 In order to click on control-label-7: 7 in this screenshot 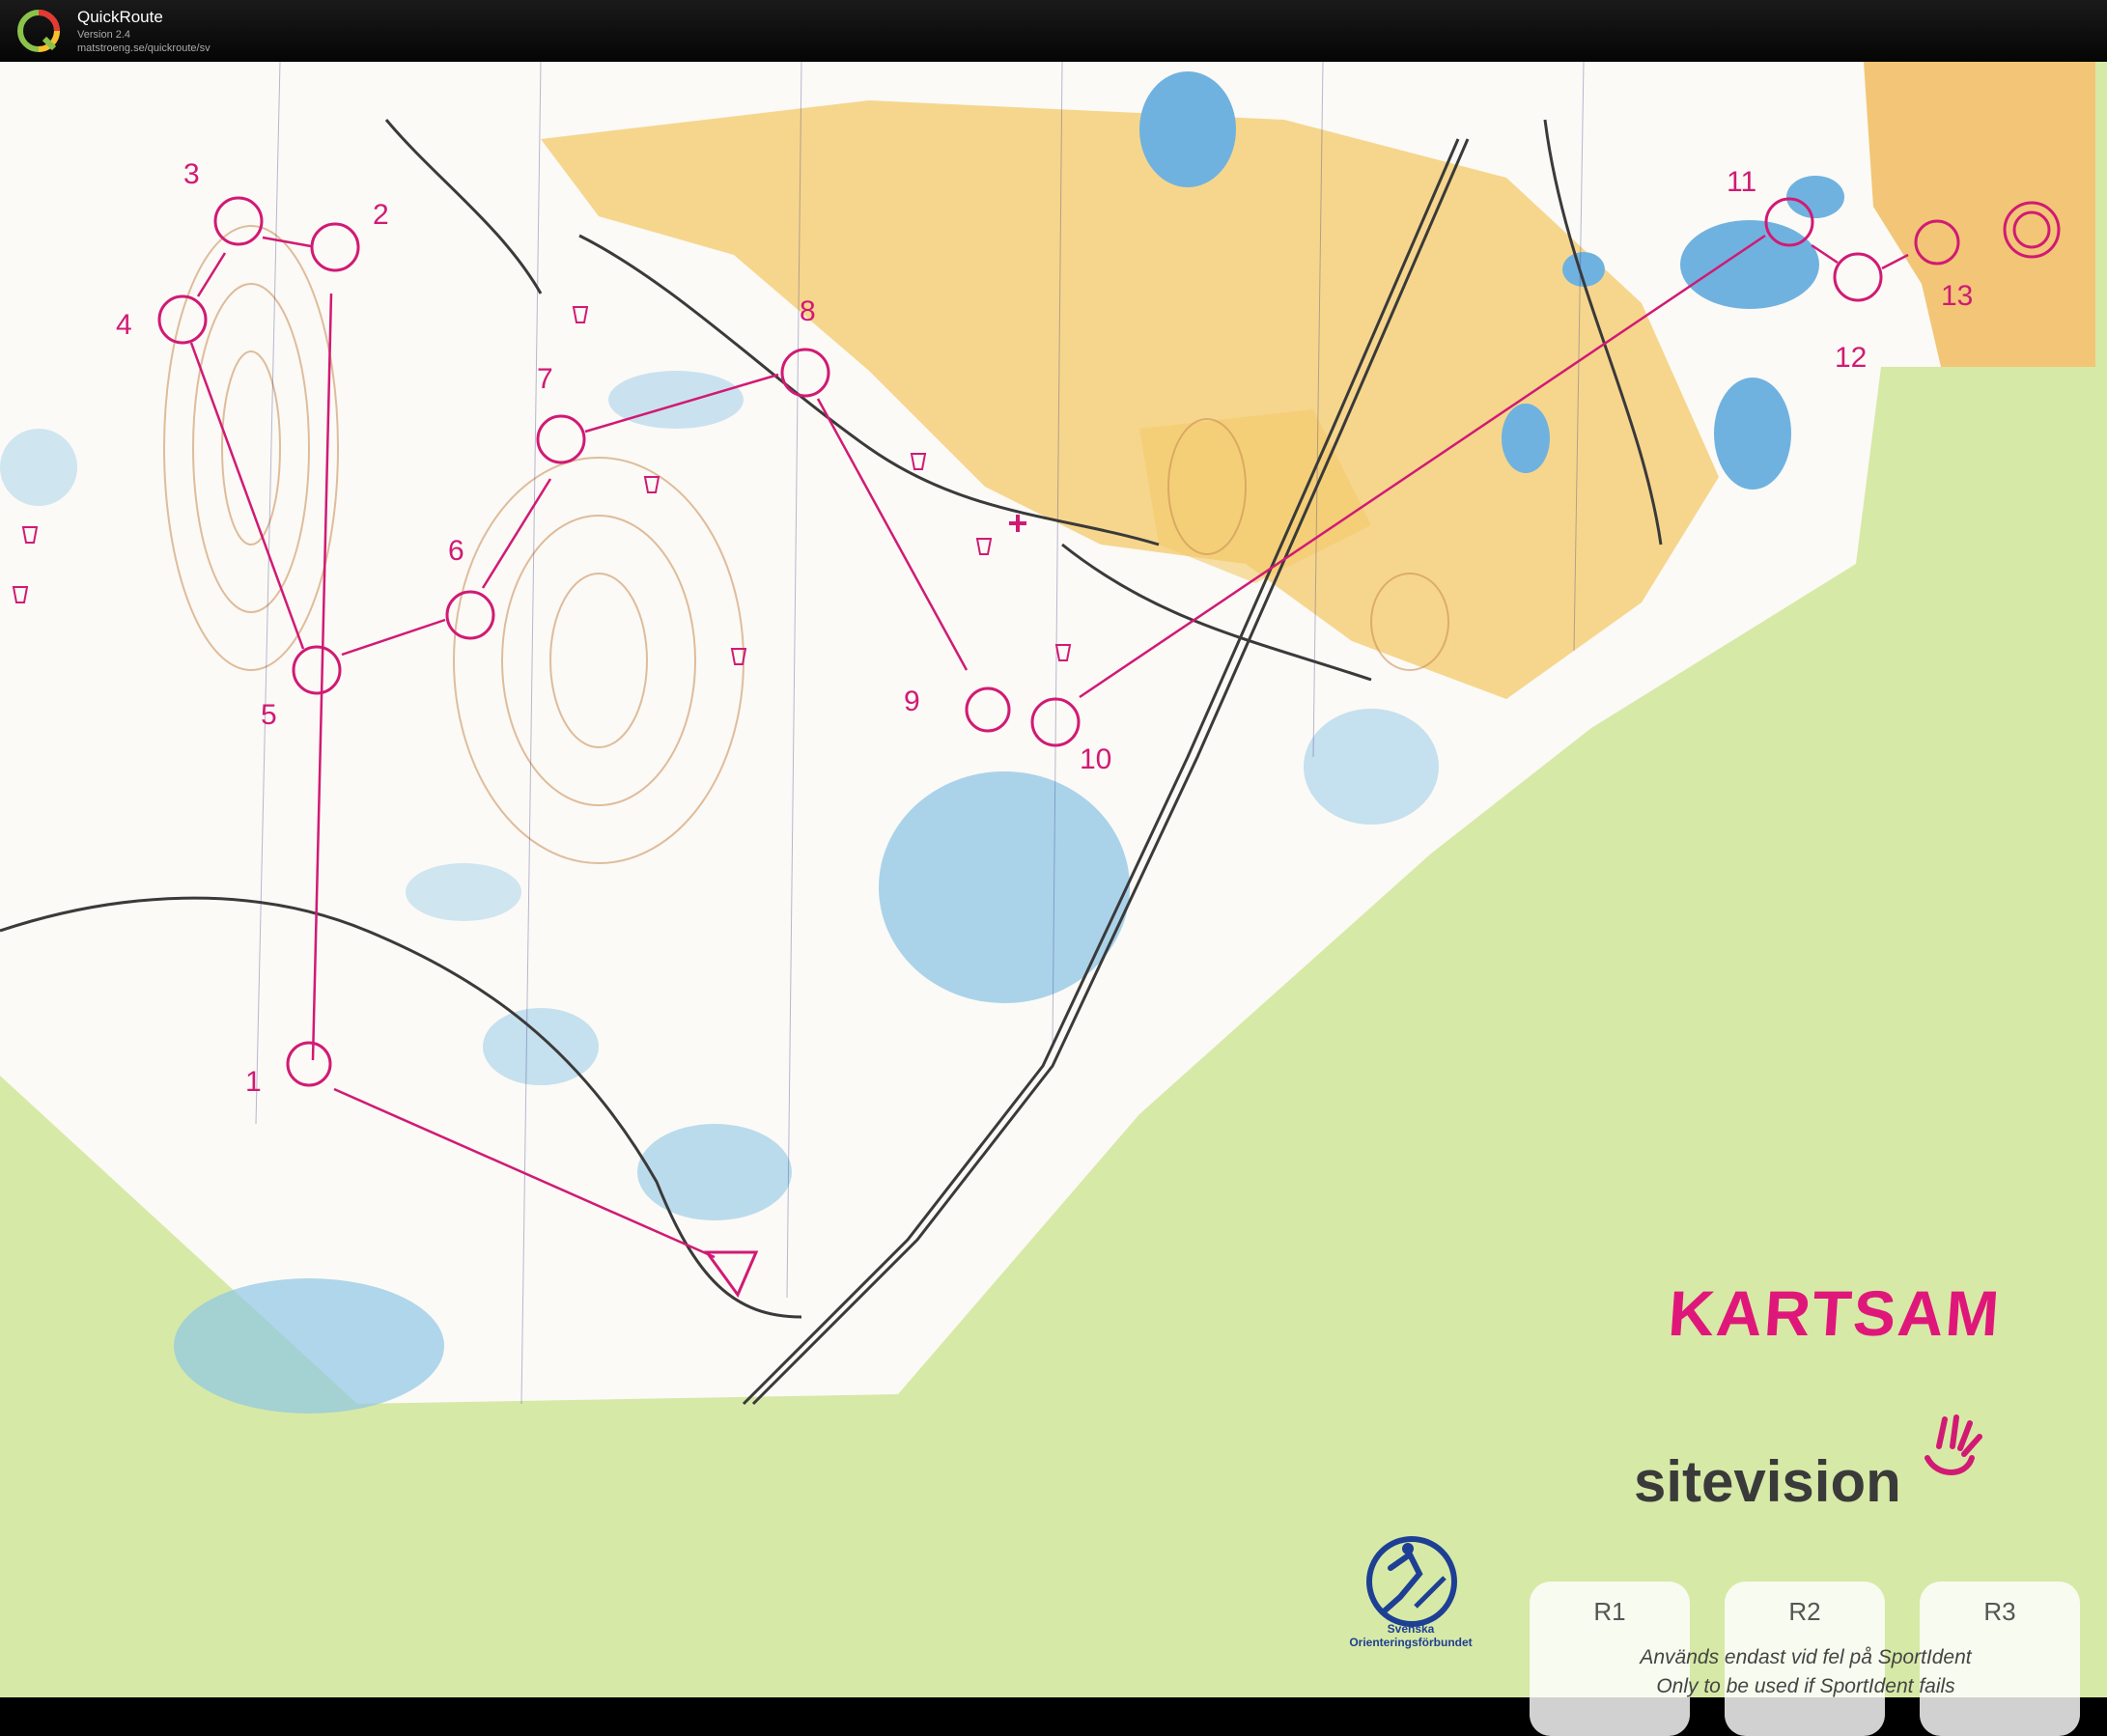, I will do `click(545, 379)`.